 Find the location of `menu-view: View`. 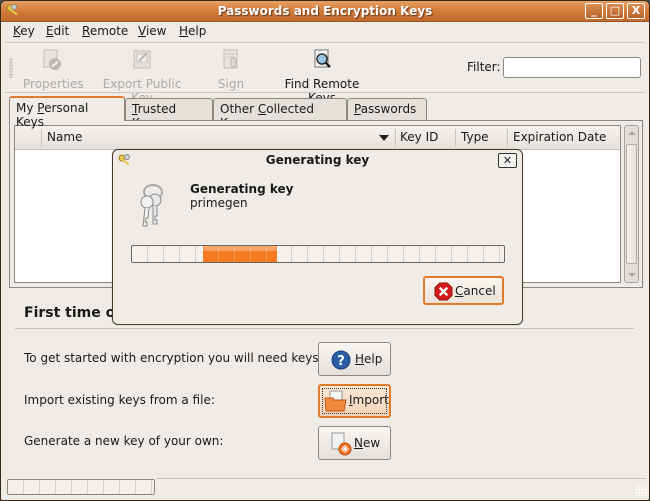

menu-view: View is located at coordinates (152, 31).